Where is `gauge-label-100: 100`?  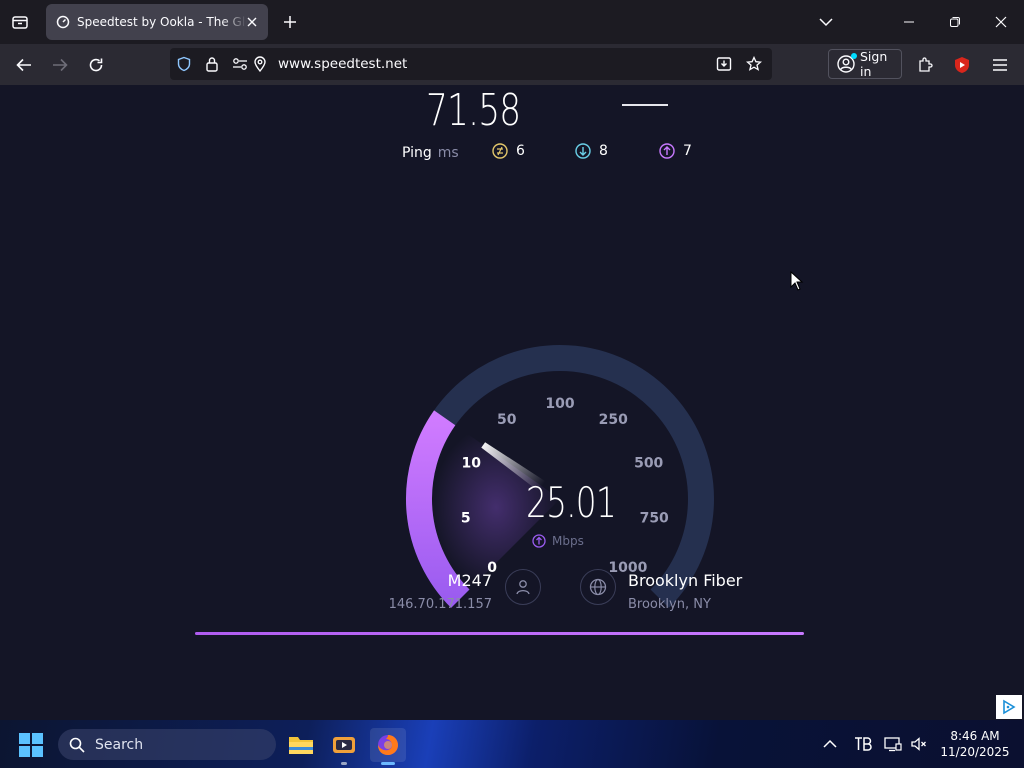
gauge-label-100: 100 is located at coordinates (559, 404).